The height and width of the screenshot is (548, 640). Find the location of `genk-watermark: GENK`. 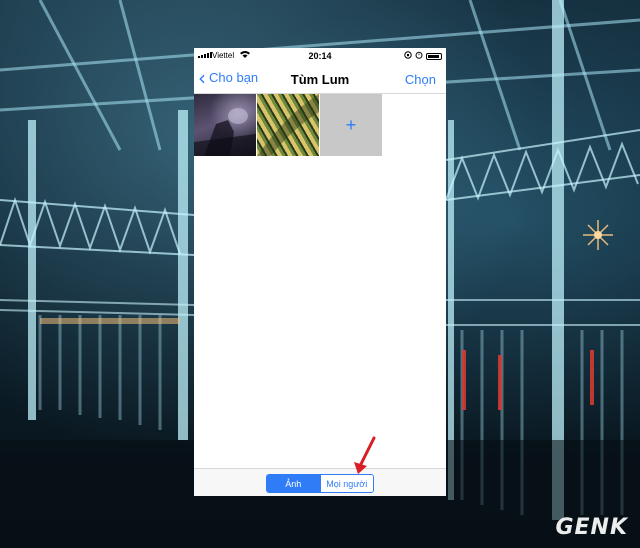

genk-watermark: GENK is located at coordinates (591, 527).